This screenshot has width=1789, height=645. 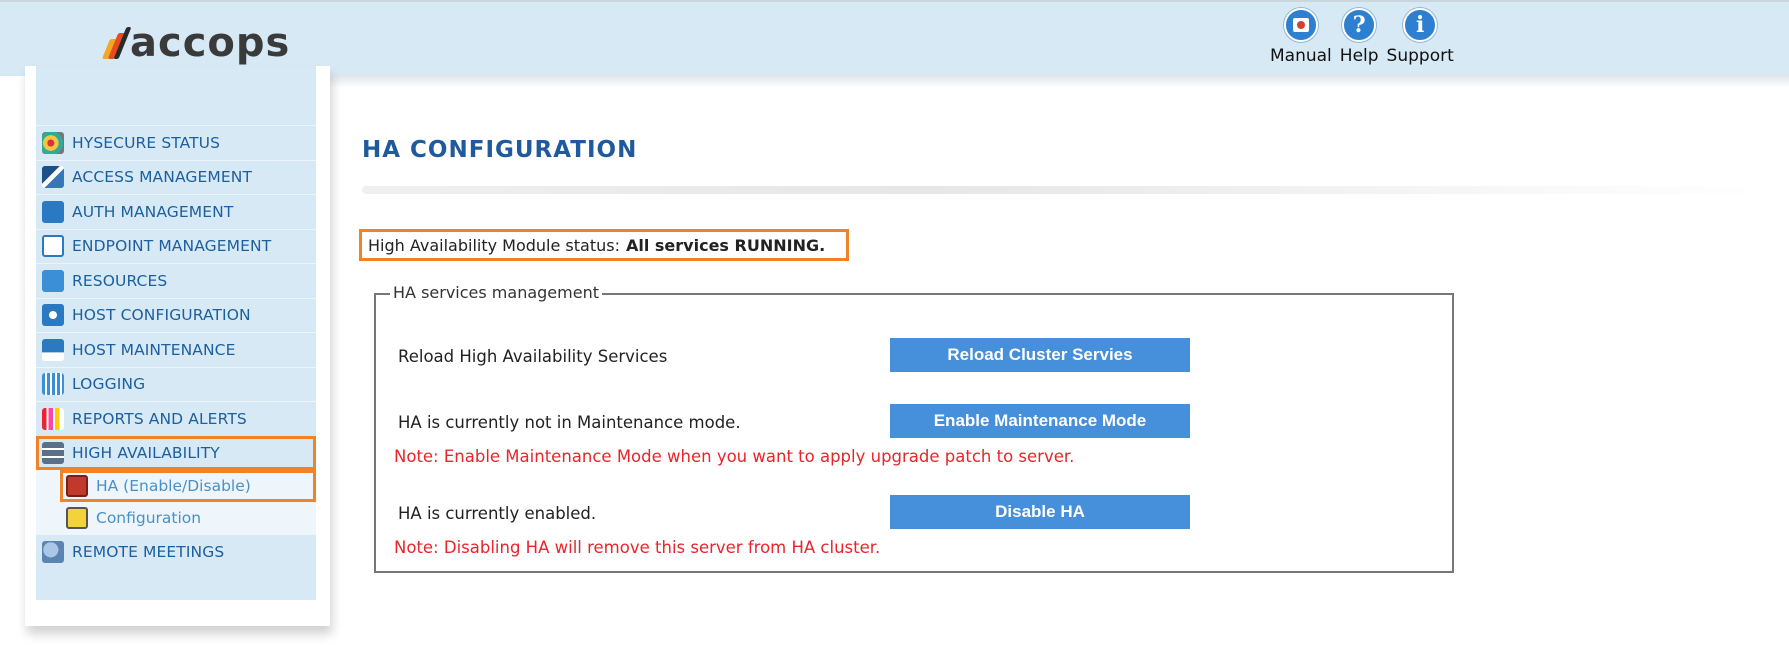 What do you see at coordinates (53, 246) in the screenshot?
I see `scales-icon` at bounding box center [53, 246].